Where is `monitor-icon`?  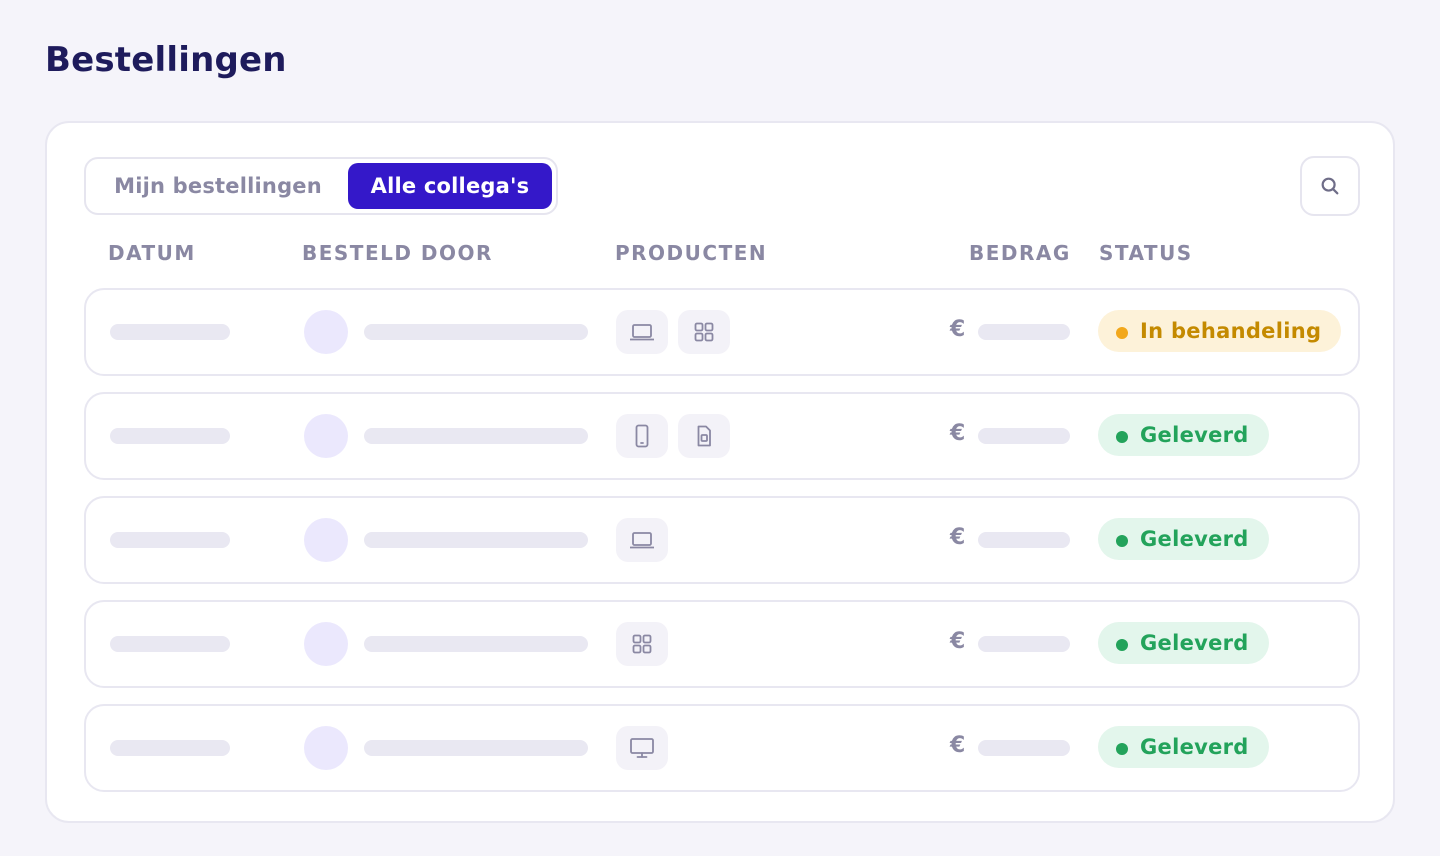 monitor-icon is located at coordinates (642, 748).